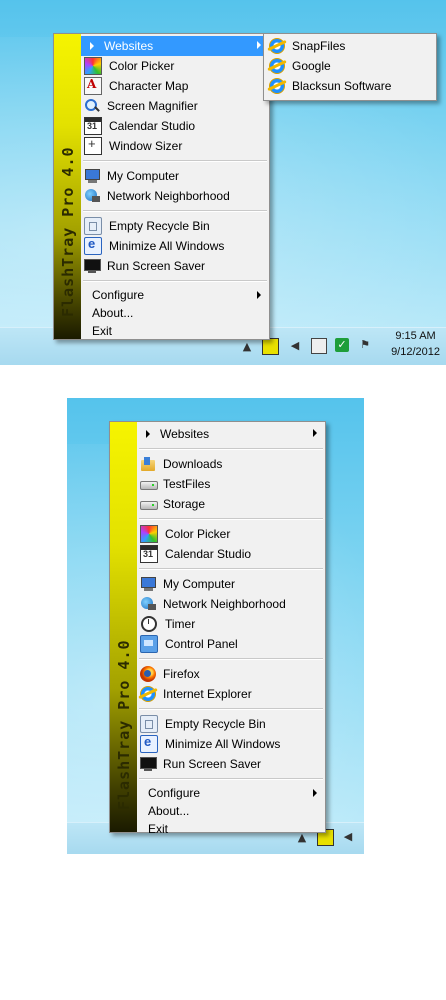 The width and height of the screenshot is (446, 1000). Describe the element at coordinates (123, 627) in the screenshot. I see `flashtray-sidebar: FlashTray Pro 4.0` at that location.